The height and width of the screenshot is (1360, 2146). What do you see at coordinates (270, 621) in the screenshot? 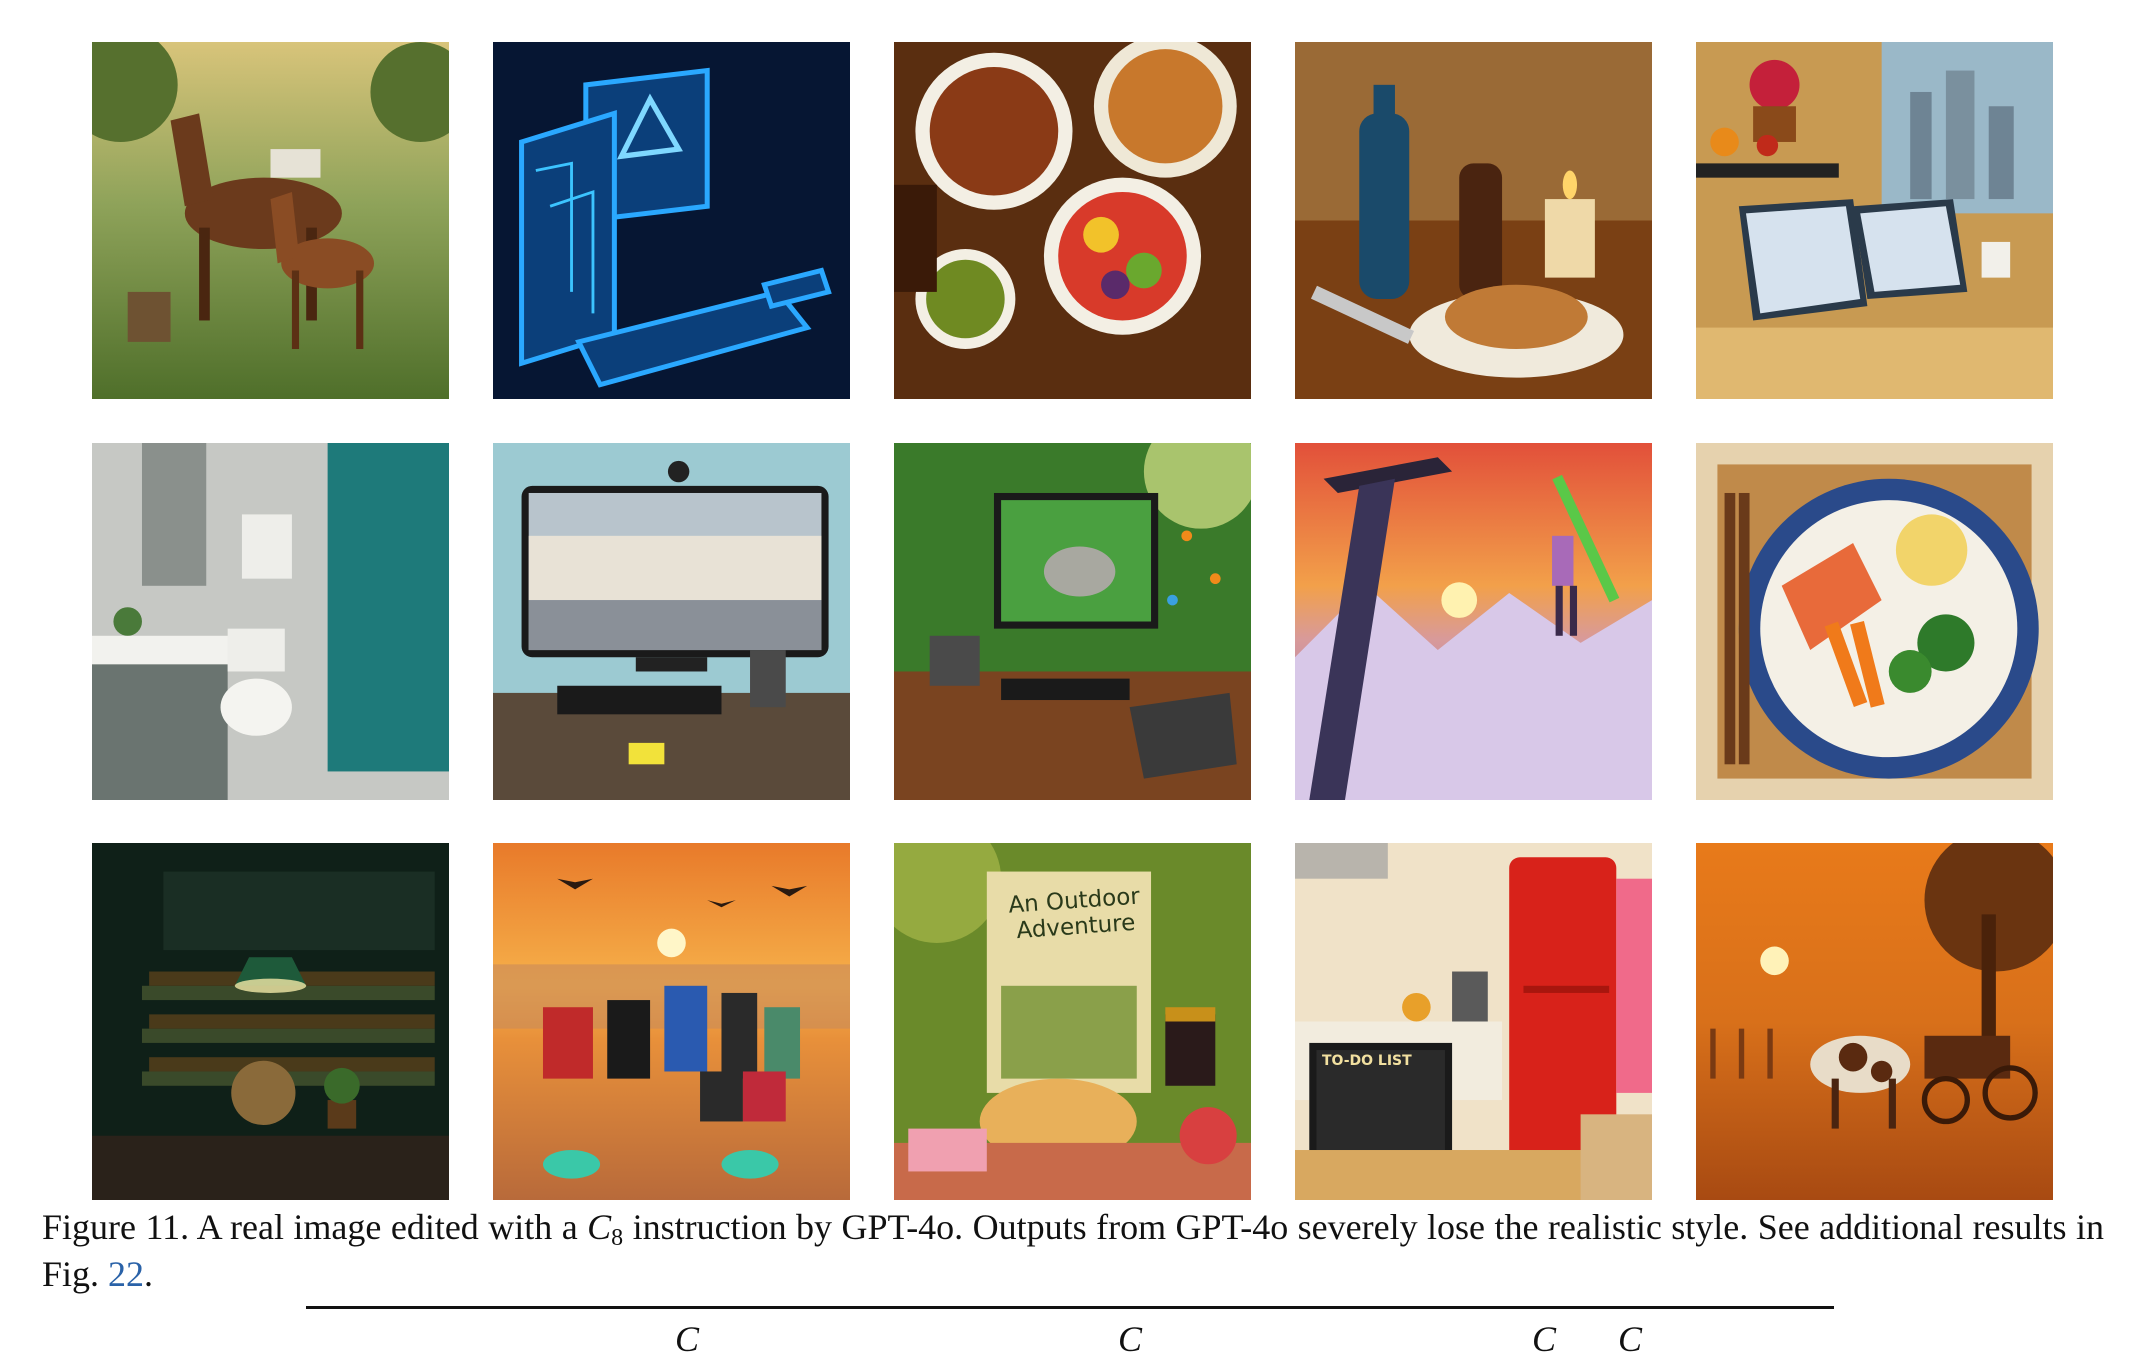
I see `bathroom-image` at bounding box center [270, 621].